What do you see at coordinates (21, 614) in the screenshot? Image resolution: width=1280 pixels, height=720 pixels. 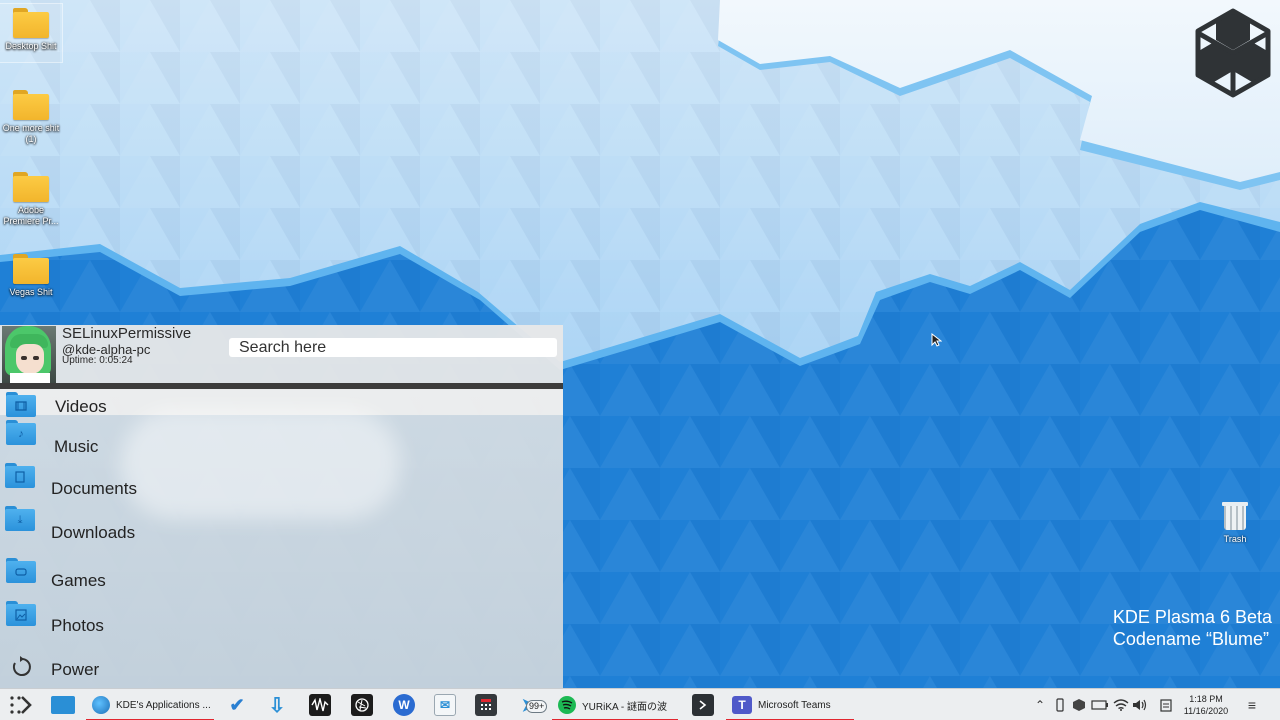 I see `photos-folder-icon` at bounding box center [21, 614].